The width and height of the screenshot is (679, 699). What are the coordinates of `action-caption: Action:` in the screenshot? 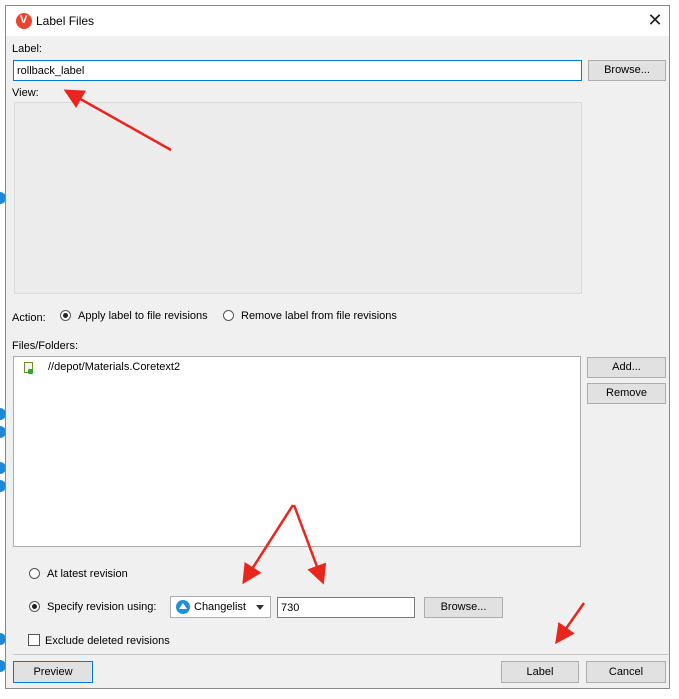 It's located at (29, 318).